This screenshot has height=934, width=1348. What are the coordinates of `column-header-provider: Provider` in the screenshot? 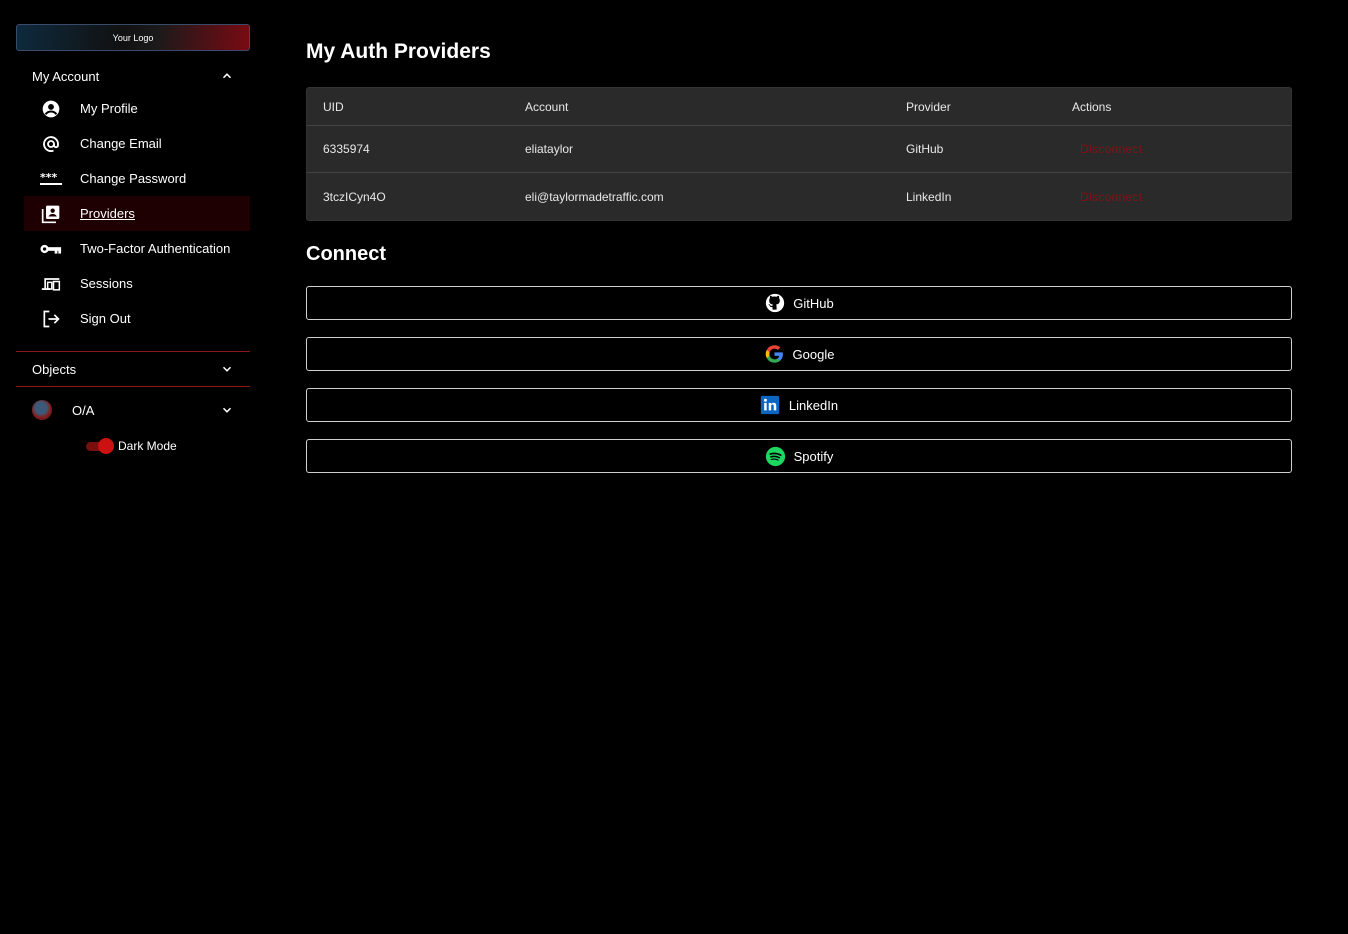 It's located at (928, 106).